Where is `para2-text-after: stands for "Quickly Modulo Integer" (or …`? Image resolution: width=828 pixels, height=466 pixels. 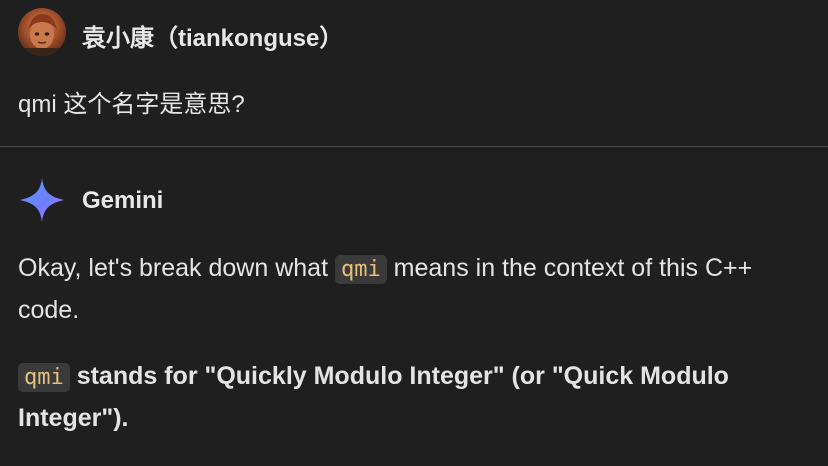 para2-text-after: stands for "Quickly Modulo Integer" (or … is located at coordinates (373, 397).